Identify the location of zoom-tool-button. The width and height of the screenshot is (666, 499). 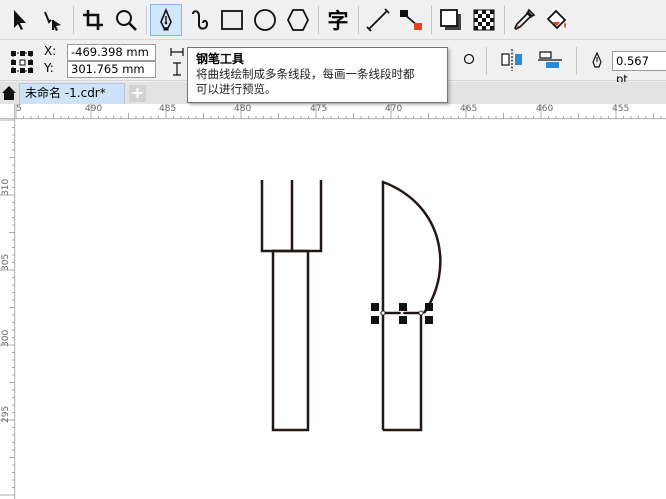
(126, 20).